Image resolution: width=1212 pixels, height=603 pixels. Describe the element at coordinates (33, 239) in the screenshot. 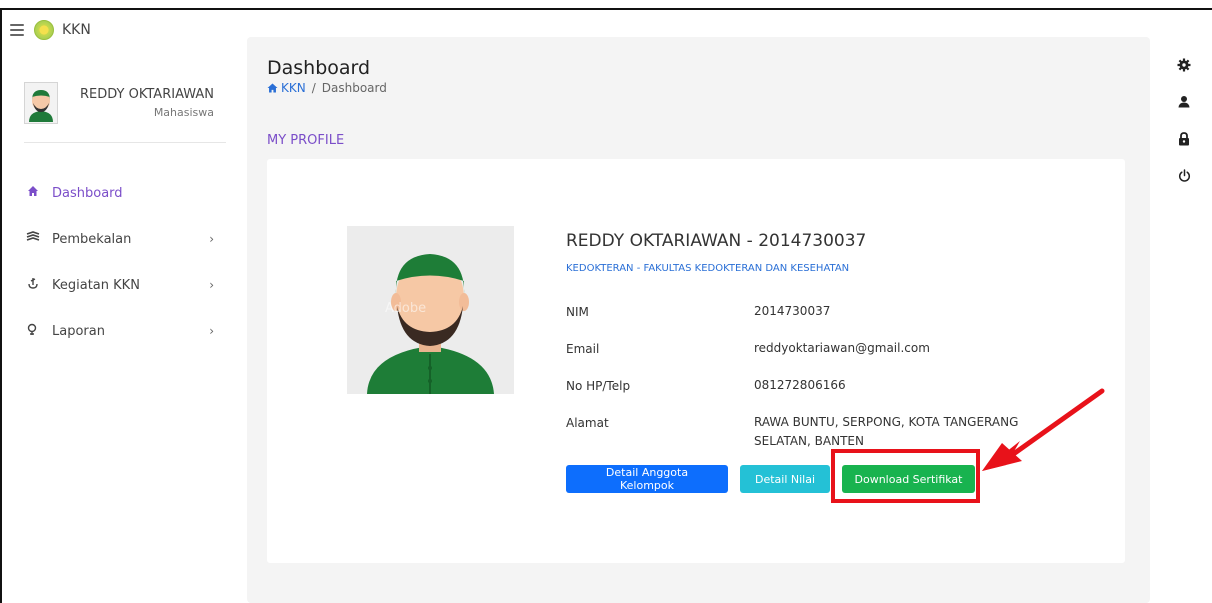

I see `layers-icon` at that location.